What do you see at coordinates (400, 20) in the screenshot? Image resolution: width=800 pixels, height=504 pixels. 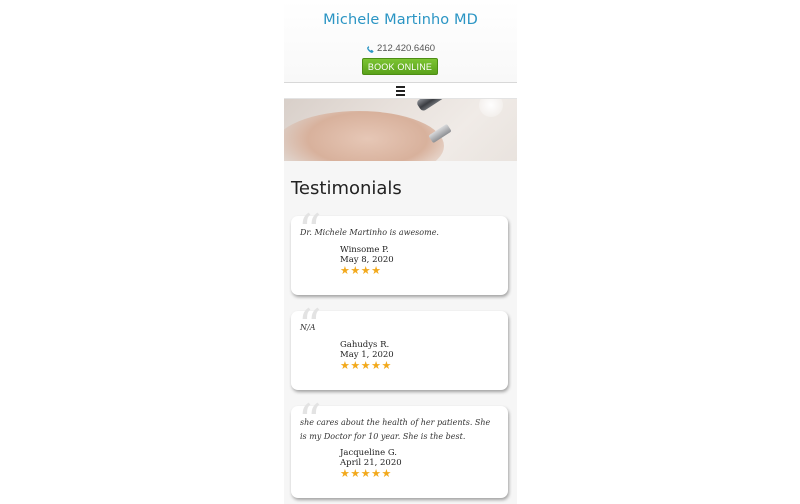 I see `site-title: Michele Martinho MD` at bounding box center [400, 20].